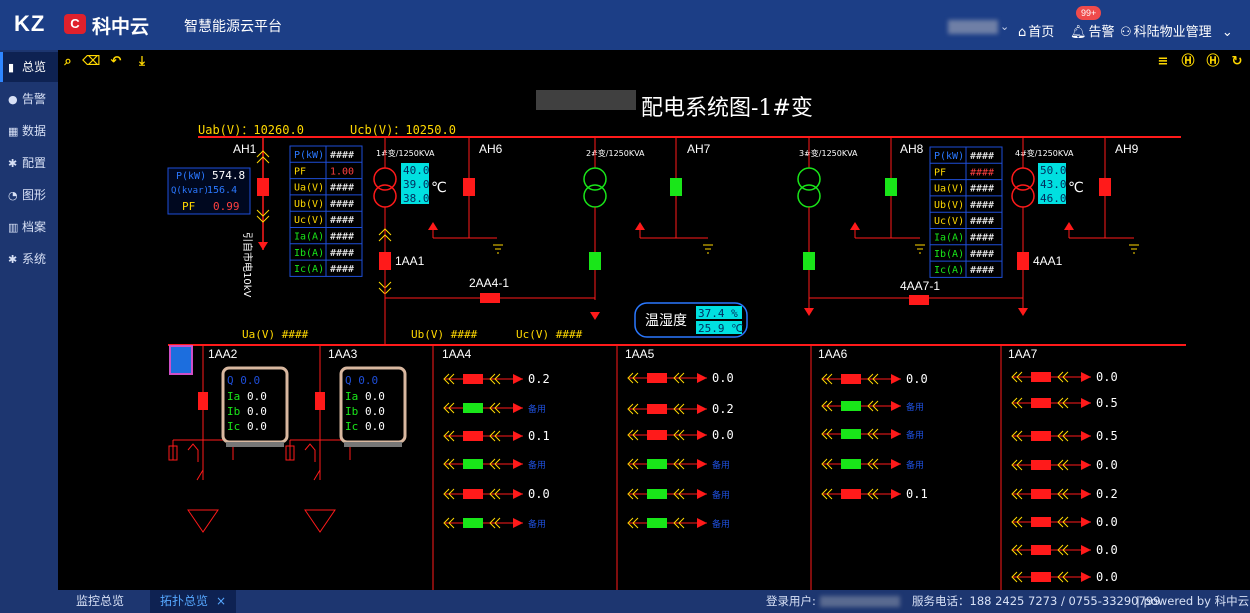 The width and height of the screenshot is (1250, 613). Describe the element at coordinates (75, 24) in the screenshot. I see `logo-badge: C` at that location.